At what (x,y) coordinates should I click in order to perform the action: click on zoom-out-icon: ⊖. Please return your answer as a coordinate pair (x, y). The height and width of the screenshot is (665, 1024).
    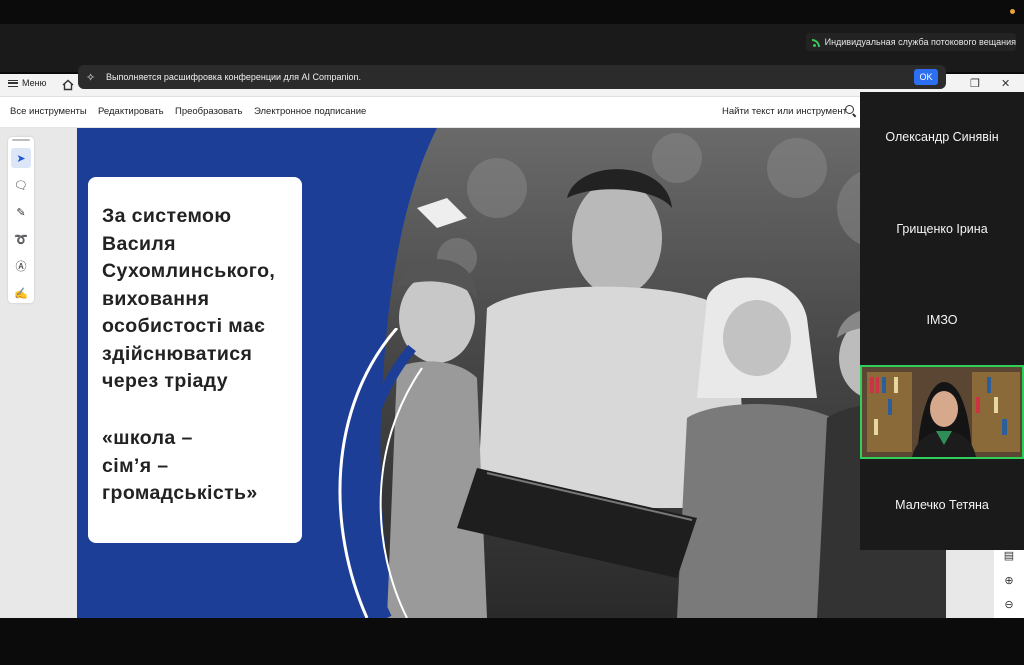
    Looking at the image, I should click on (1009, 605).